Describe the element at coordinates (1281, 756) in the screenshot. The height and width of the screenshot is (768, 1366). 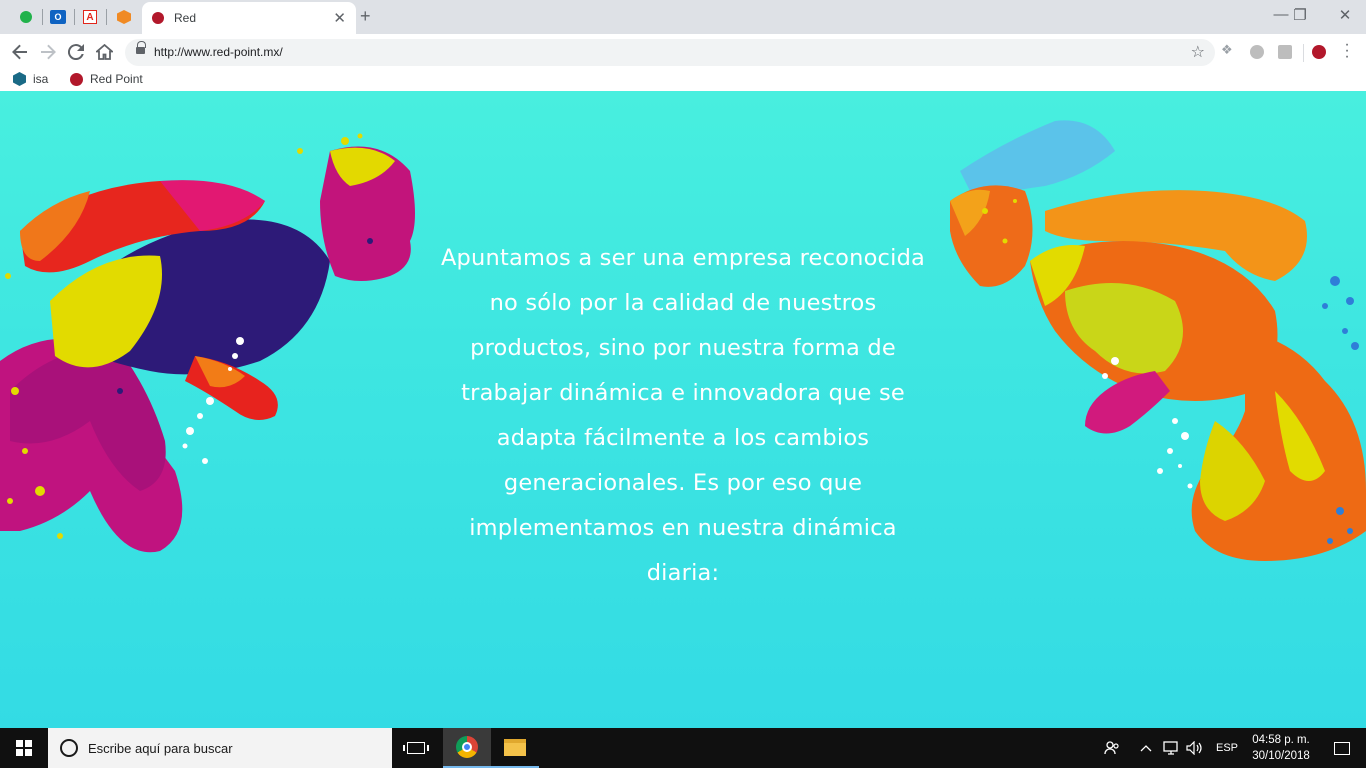
I see `clock-date: 30/10/2018` at that location.